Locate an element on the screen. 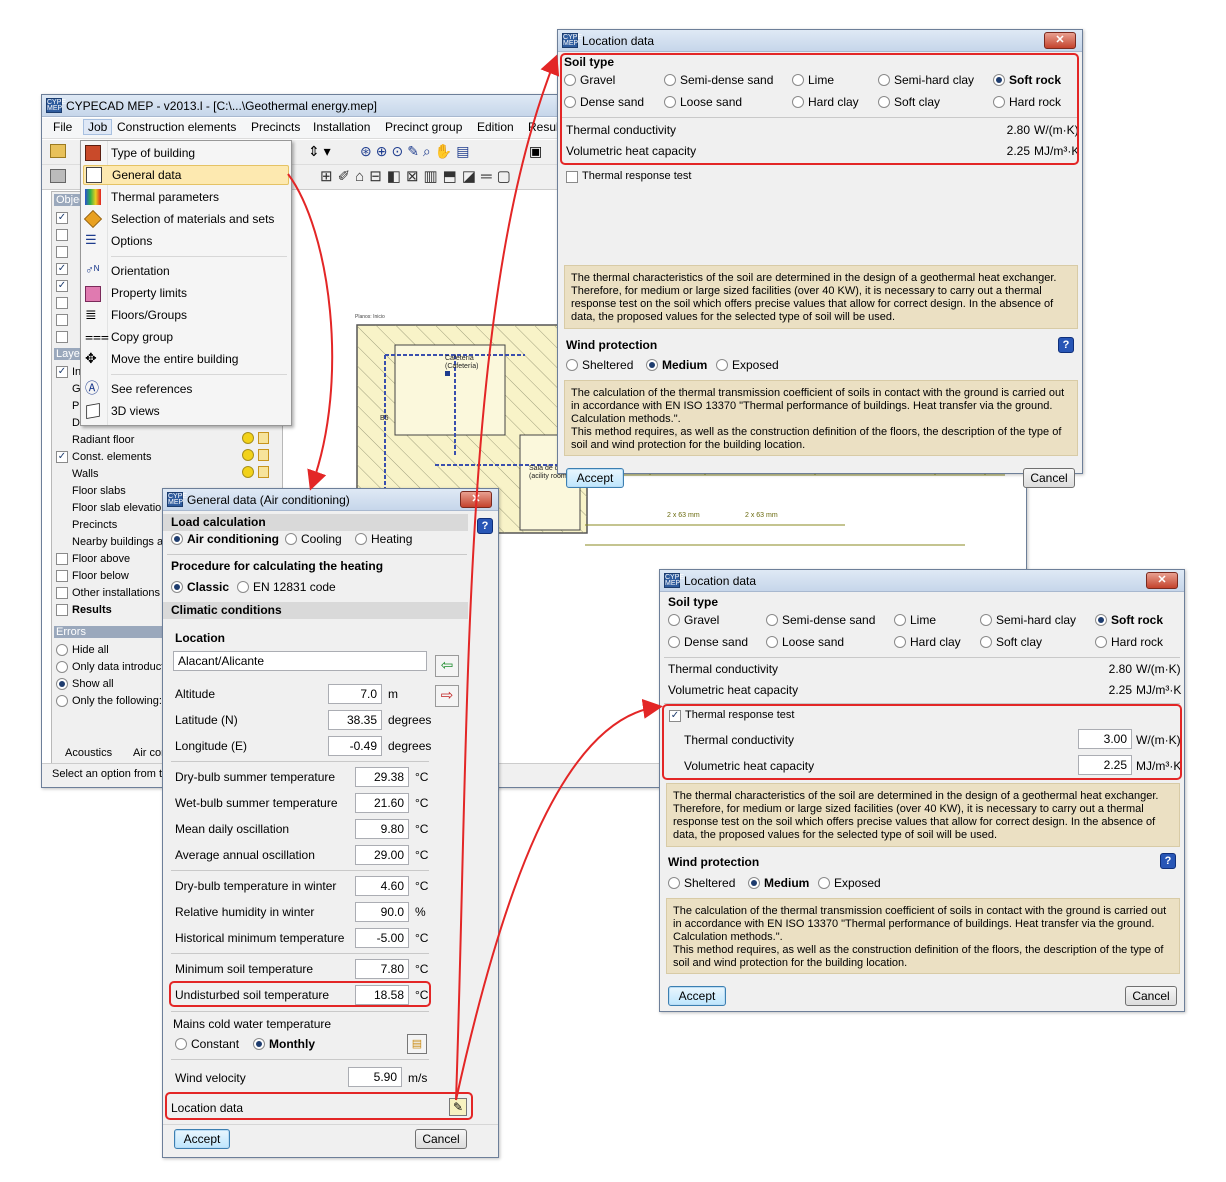 Image resolution: width=1226 pixels, height=1182 pixels. import-location-button: ⇦ is located at coordinates (447, 666).